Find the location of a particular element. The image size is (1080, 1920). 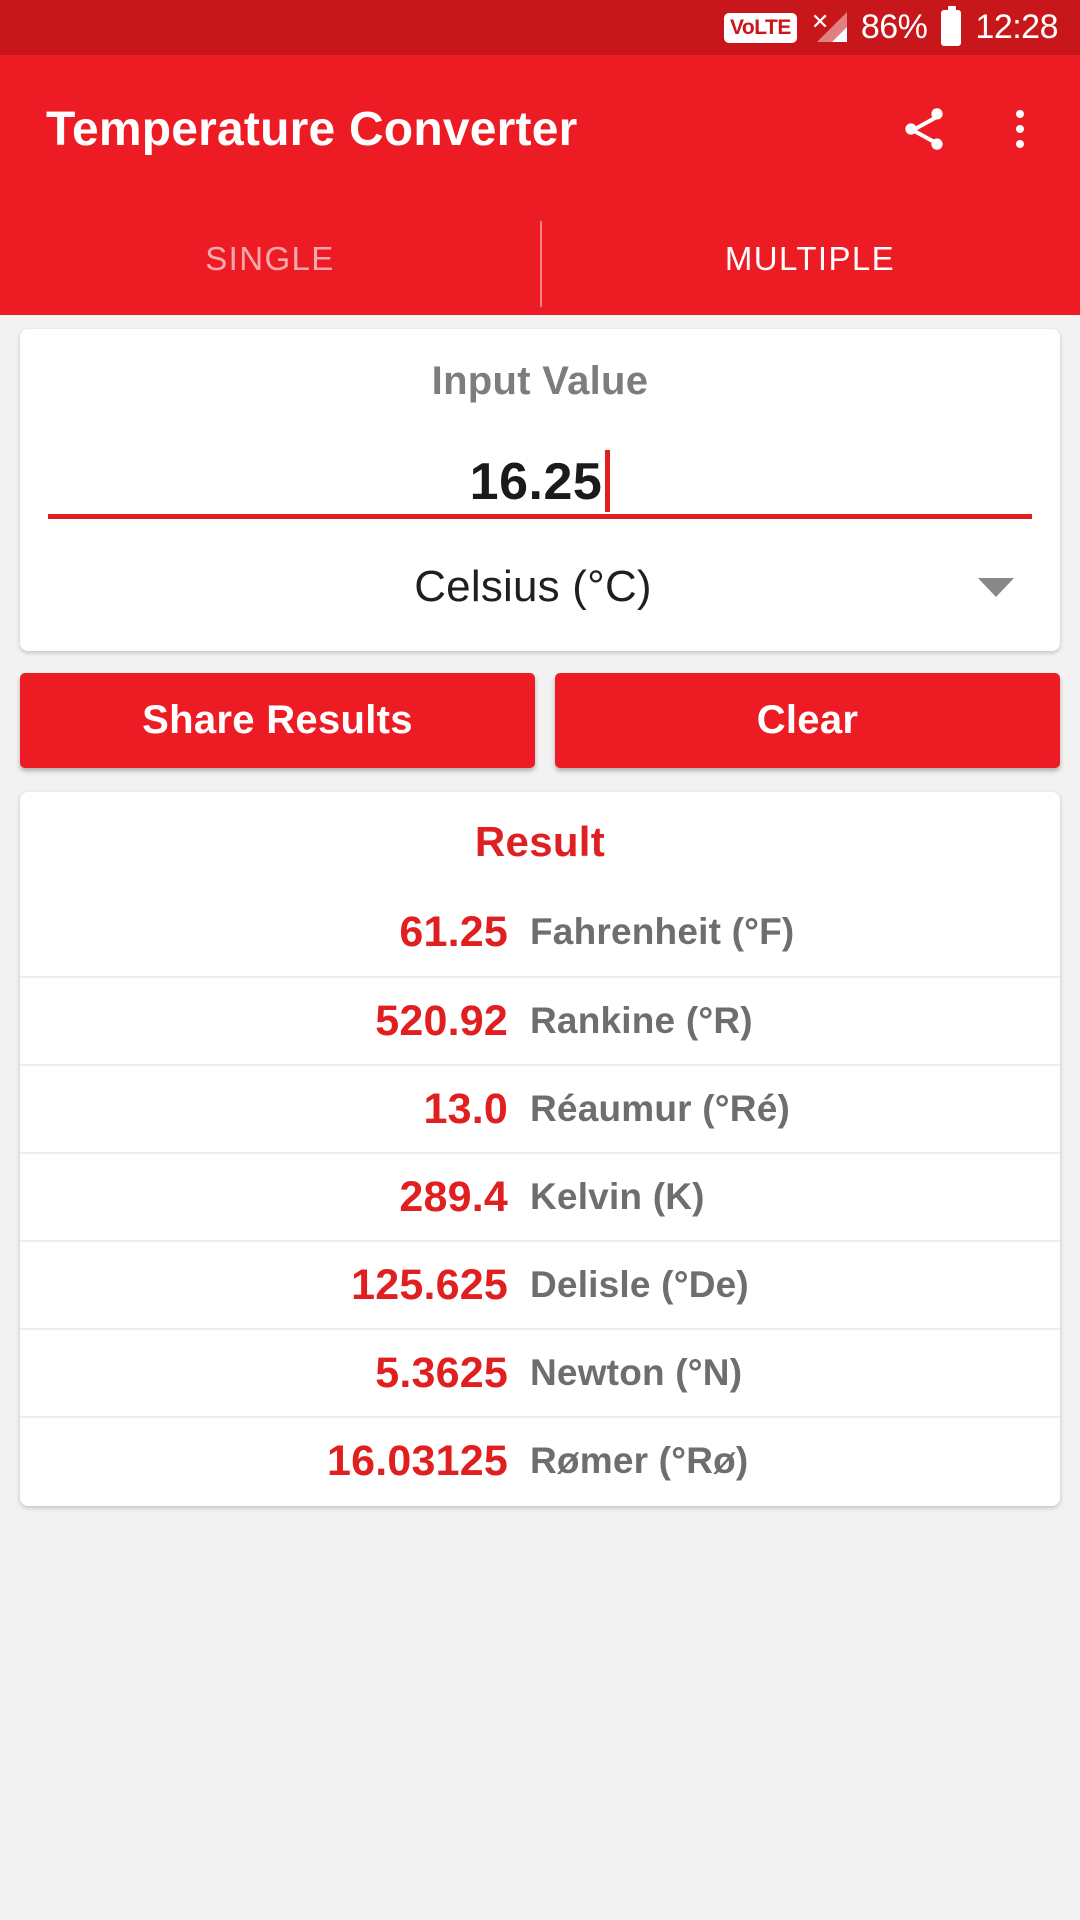

result-unit-label: Newton (°N) is located at coordinates (636, 1372).